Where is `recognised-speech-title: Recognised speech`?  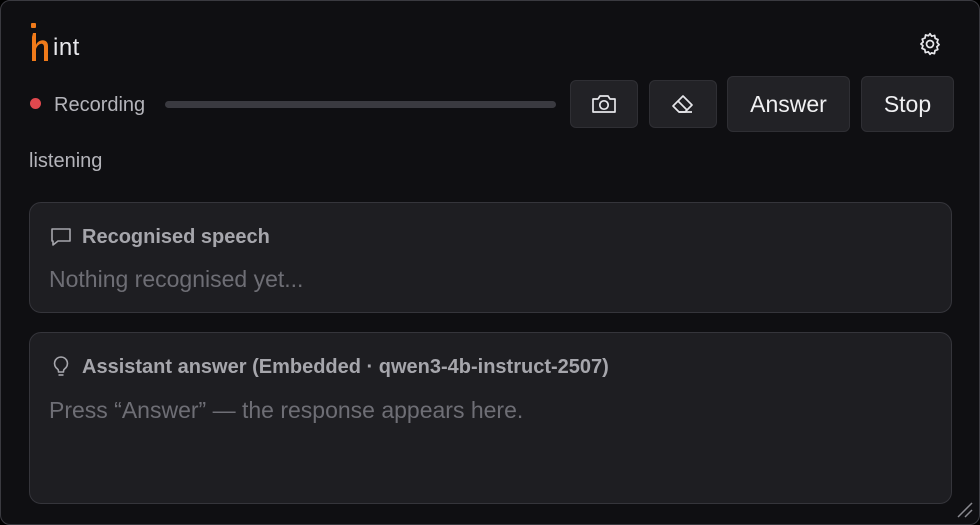 recognised-speech-title: Recognised speech is located at coordinates (176, 237).